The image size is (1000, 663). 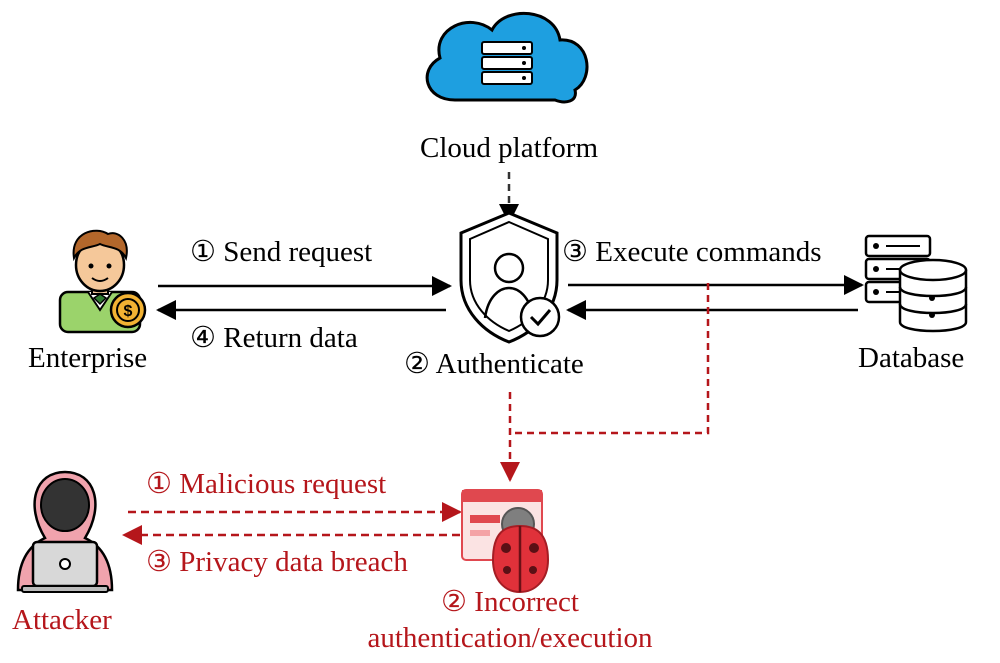 What do you see at coordinates (281, 252) in the screenshot?
I see `send-request-label: ① Send request` at bounding box center [281, 252].